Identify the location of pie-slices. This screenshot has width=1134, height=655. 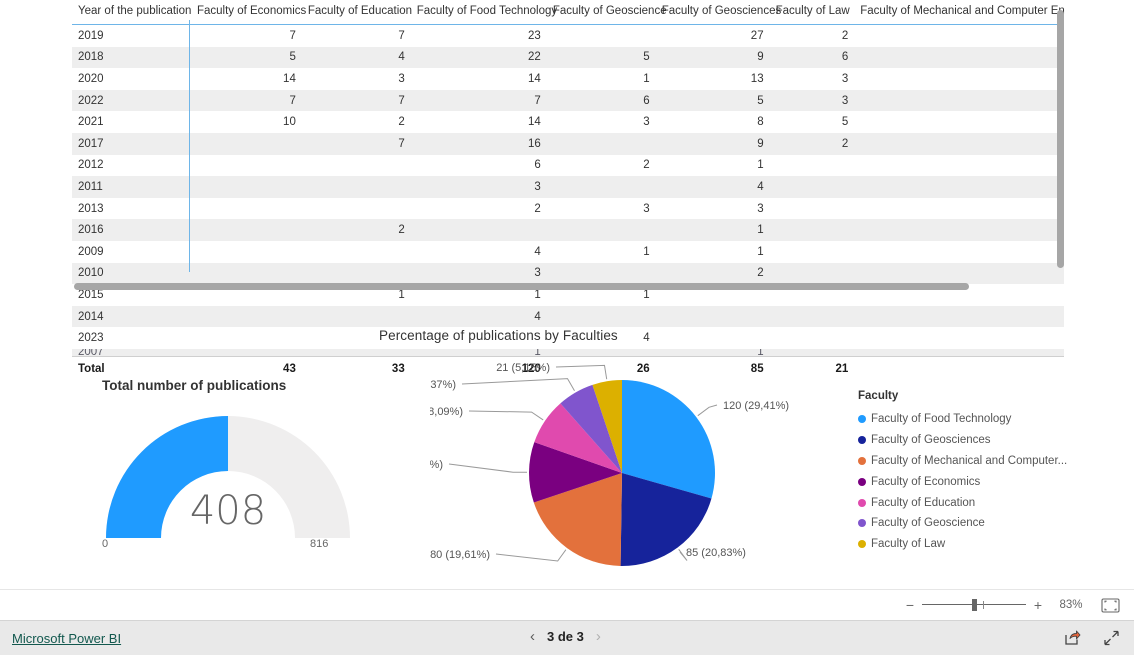
(622, 473).